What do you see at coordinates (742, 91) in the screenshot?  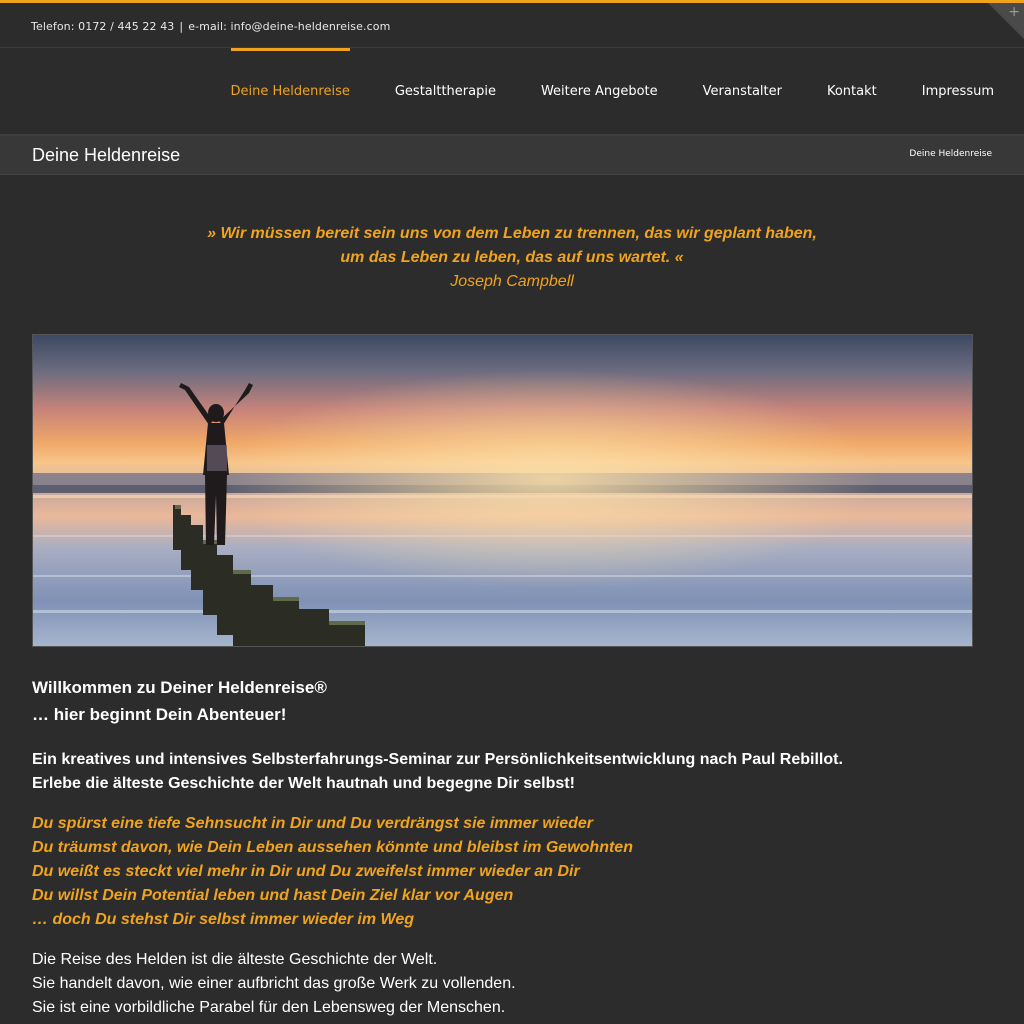 I see `nav-item-veranstalter: Veranstalter` at bounding box center [742, 91].